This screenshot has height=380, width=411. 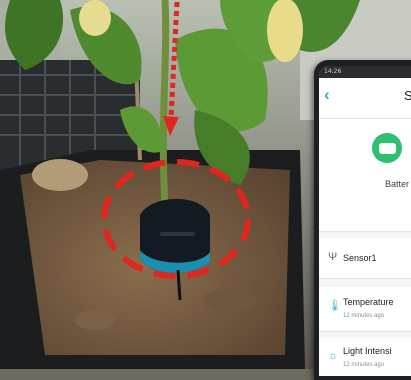 What do you see at coordinates (333, 71) in the screenshot?
I see `status-time: 14:26` at bounding box center [333, 71].